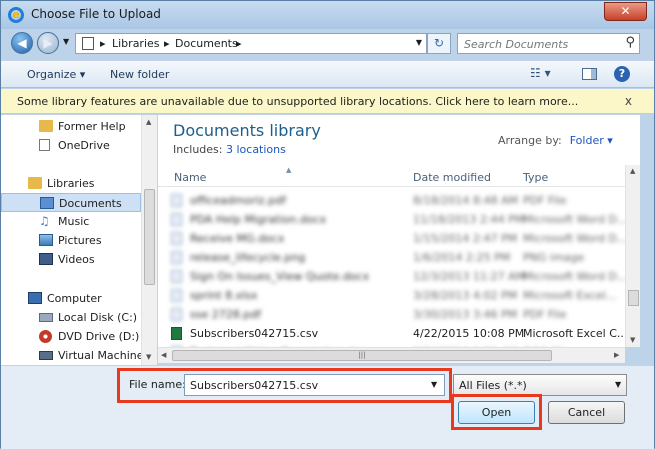 The height and width of the screenshot is (449, 655). Describe the element at coordinates (516, 44) in the screenshot. I see `search-placeholder: Search Documents` at that location.